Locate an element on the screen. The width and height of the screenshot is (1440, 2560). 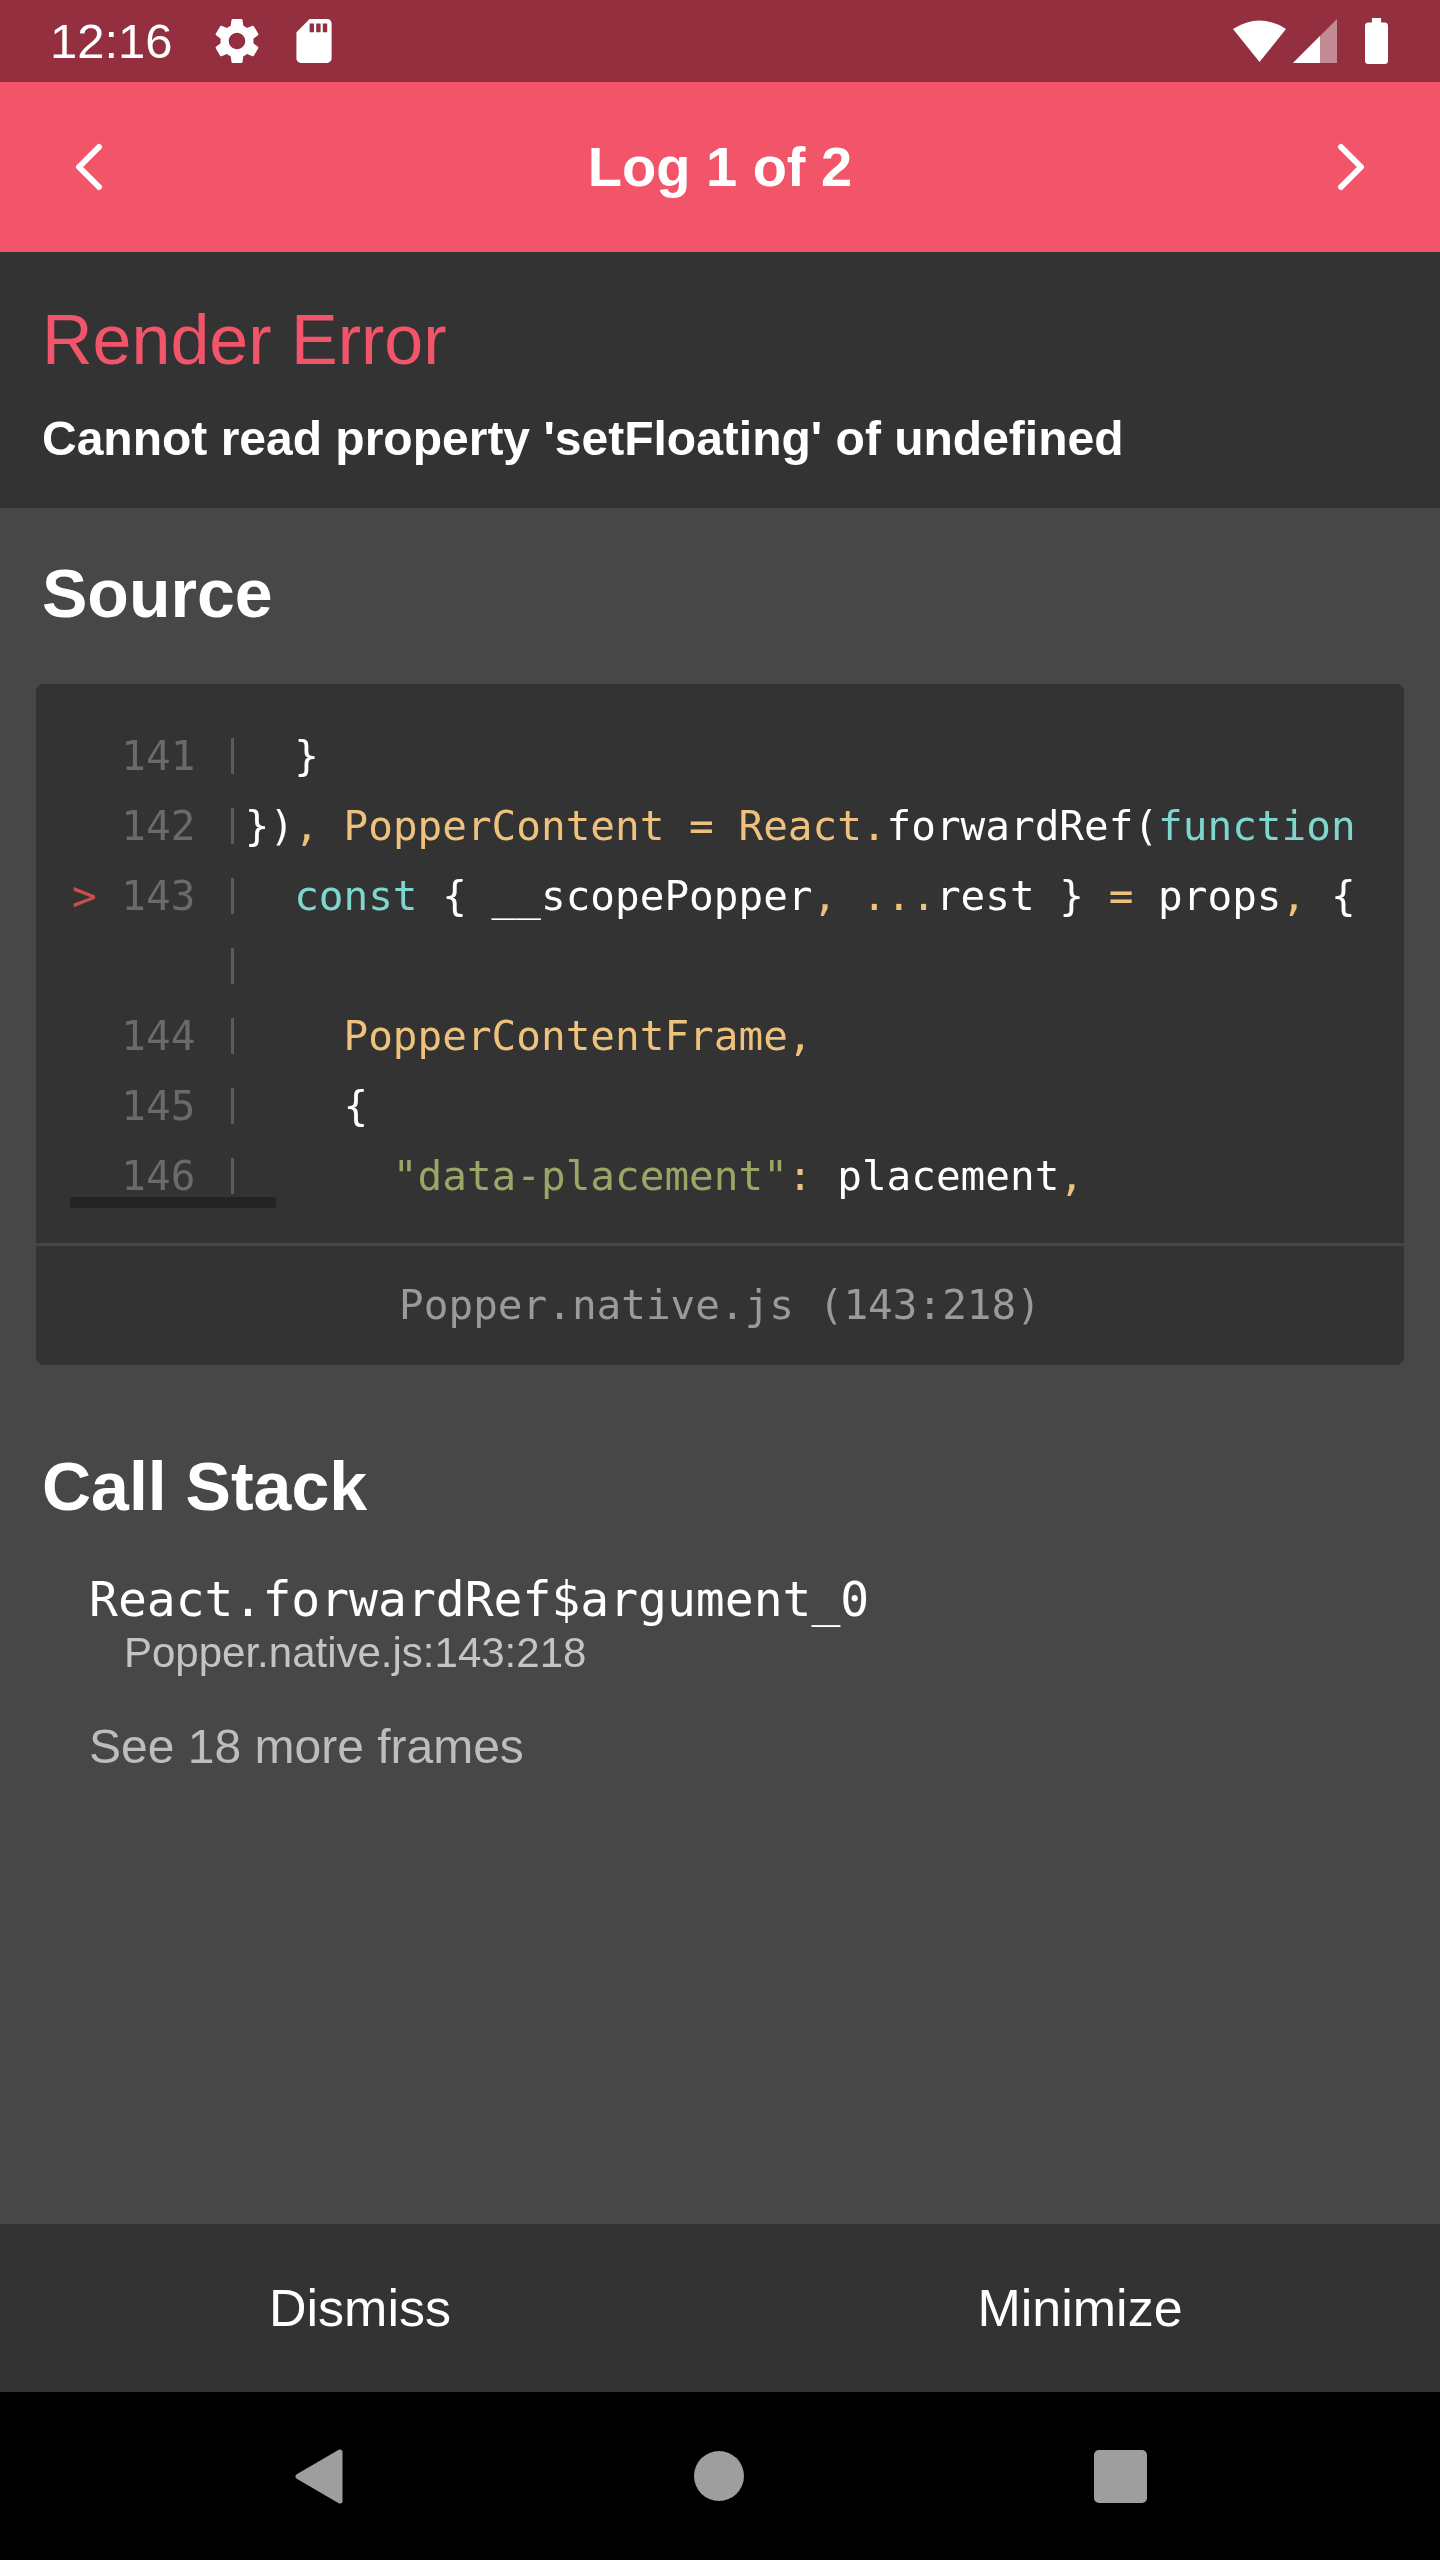
dismiss-button: Dismiss is located at coordinates (360, 2308).